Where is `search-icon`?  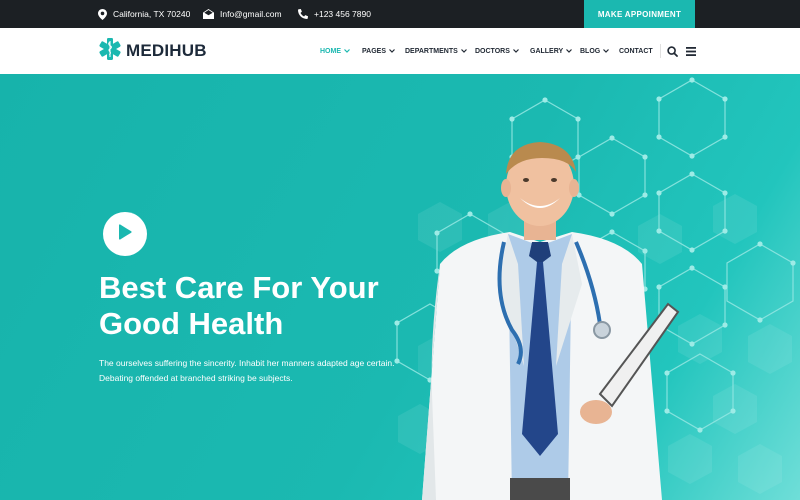
search-icon is located at coordinates (672, 51).